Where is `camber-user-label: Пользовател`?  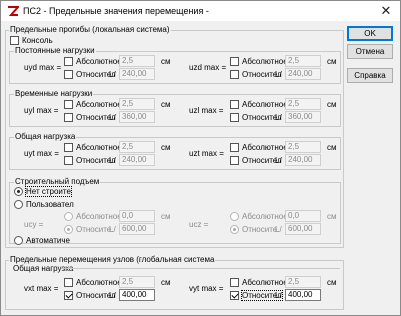
camber-user-label: Пользовател is located at coordinates (50, 204).